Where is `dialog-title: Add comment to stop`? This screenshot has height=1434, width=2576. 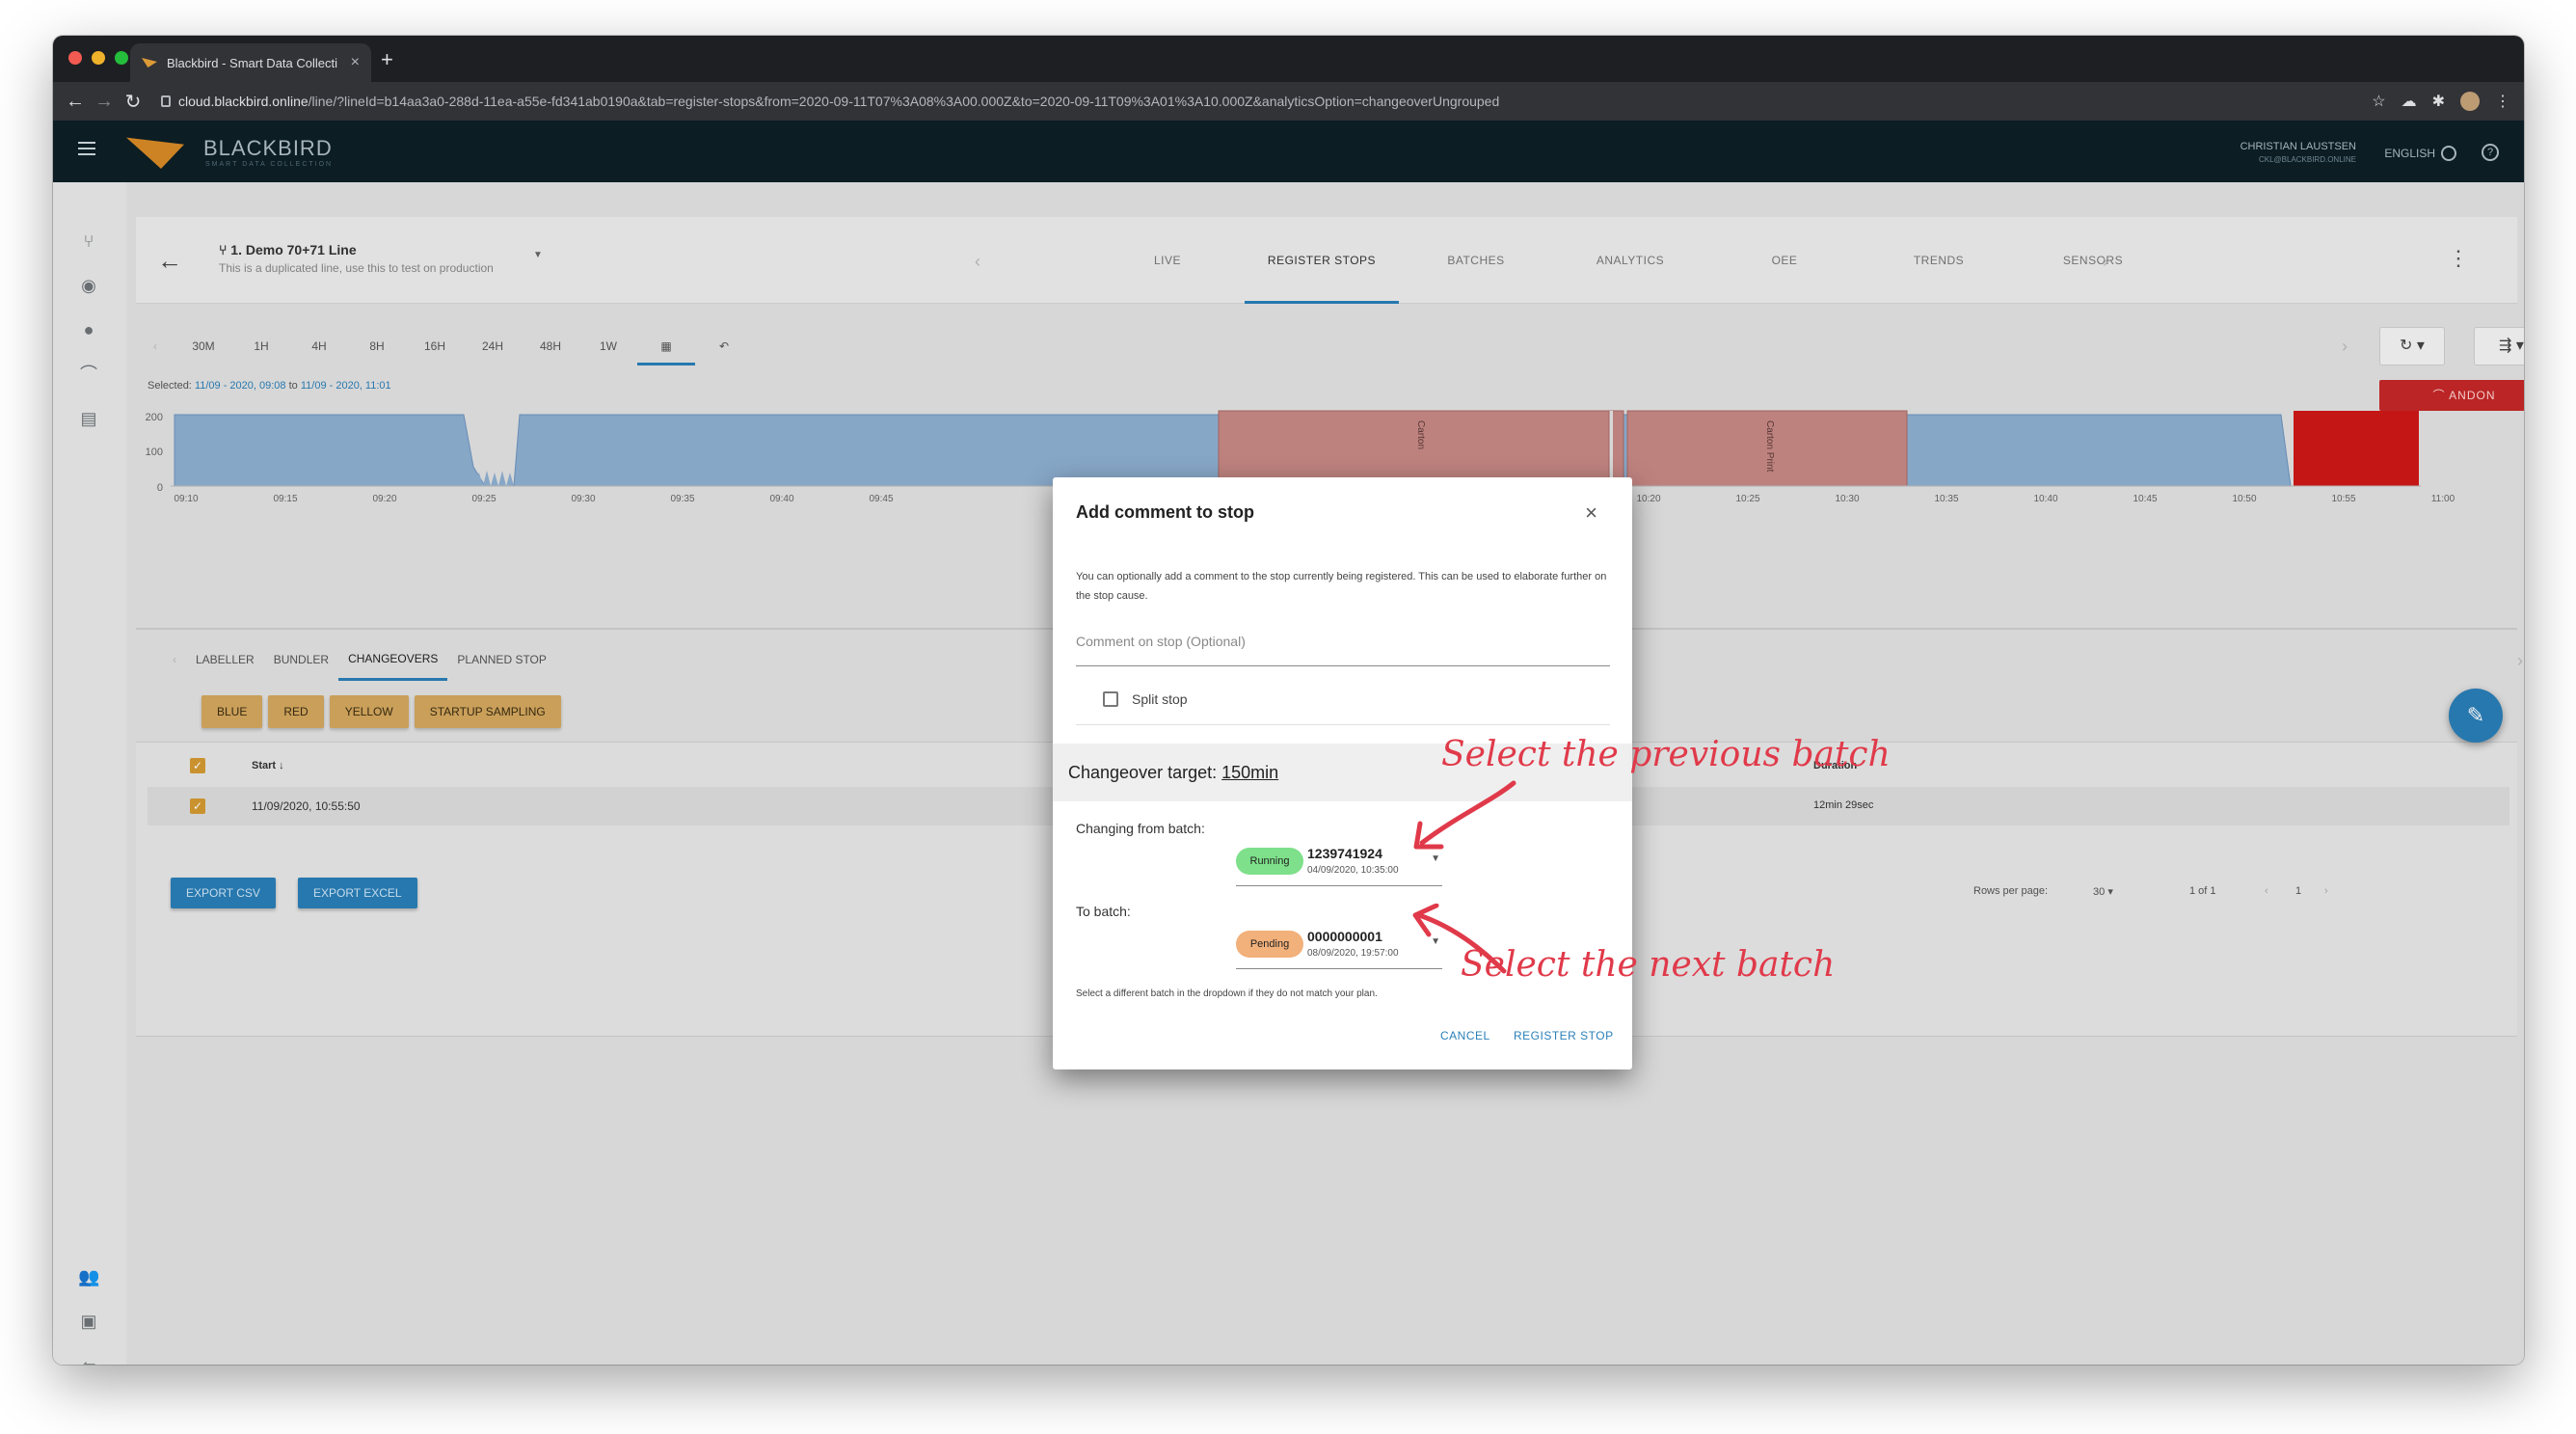 dialog-title: Add comment to stop is located at coordinates (1165, 512).